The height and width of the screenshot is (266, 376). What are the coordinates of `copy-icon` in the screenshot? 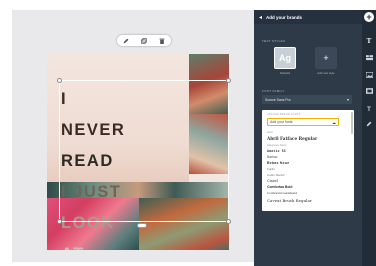 It's located at (144, 40).